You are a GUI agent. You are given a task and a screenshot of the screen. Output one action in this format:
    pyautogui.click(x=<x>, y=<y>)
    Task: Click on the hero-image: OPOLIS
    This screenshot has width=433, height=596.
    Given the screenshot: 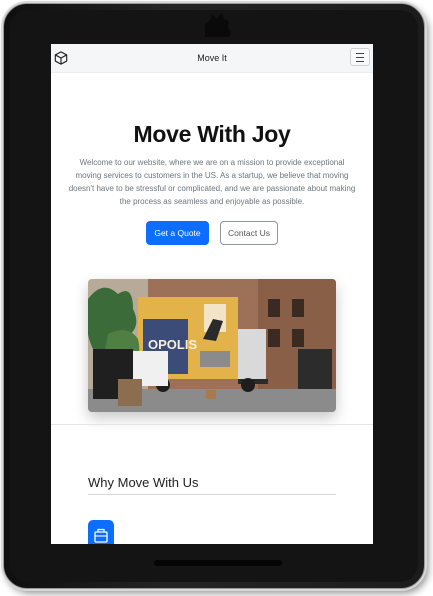 What is the action you would take?
    pyautogui.click(x=212, y=345)
    